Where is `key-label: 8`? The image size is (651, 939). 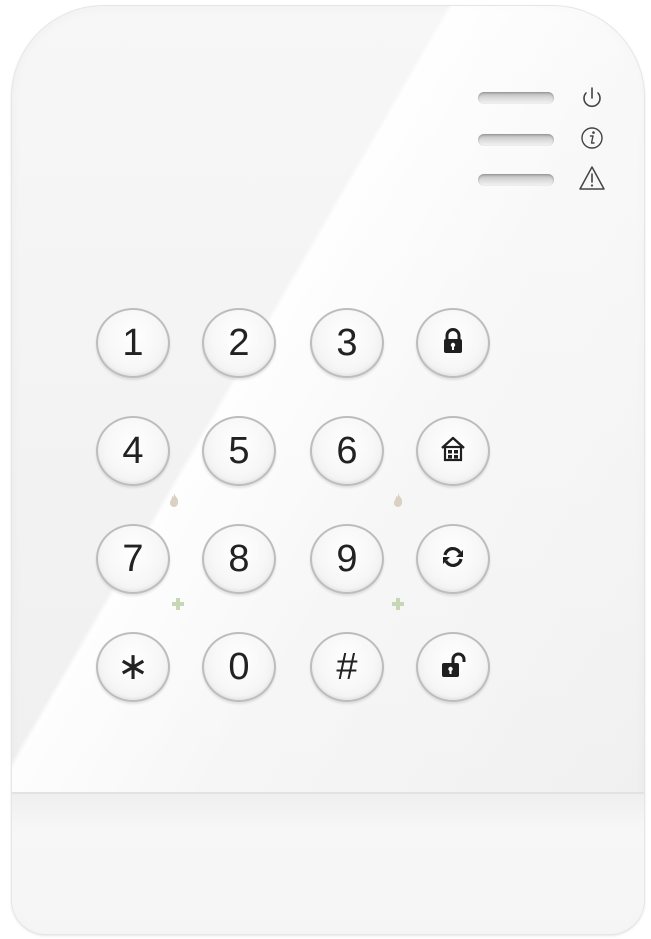
key-label: 8 is located at coordinates (239, 559).